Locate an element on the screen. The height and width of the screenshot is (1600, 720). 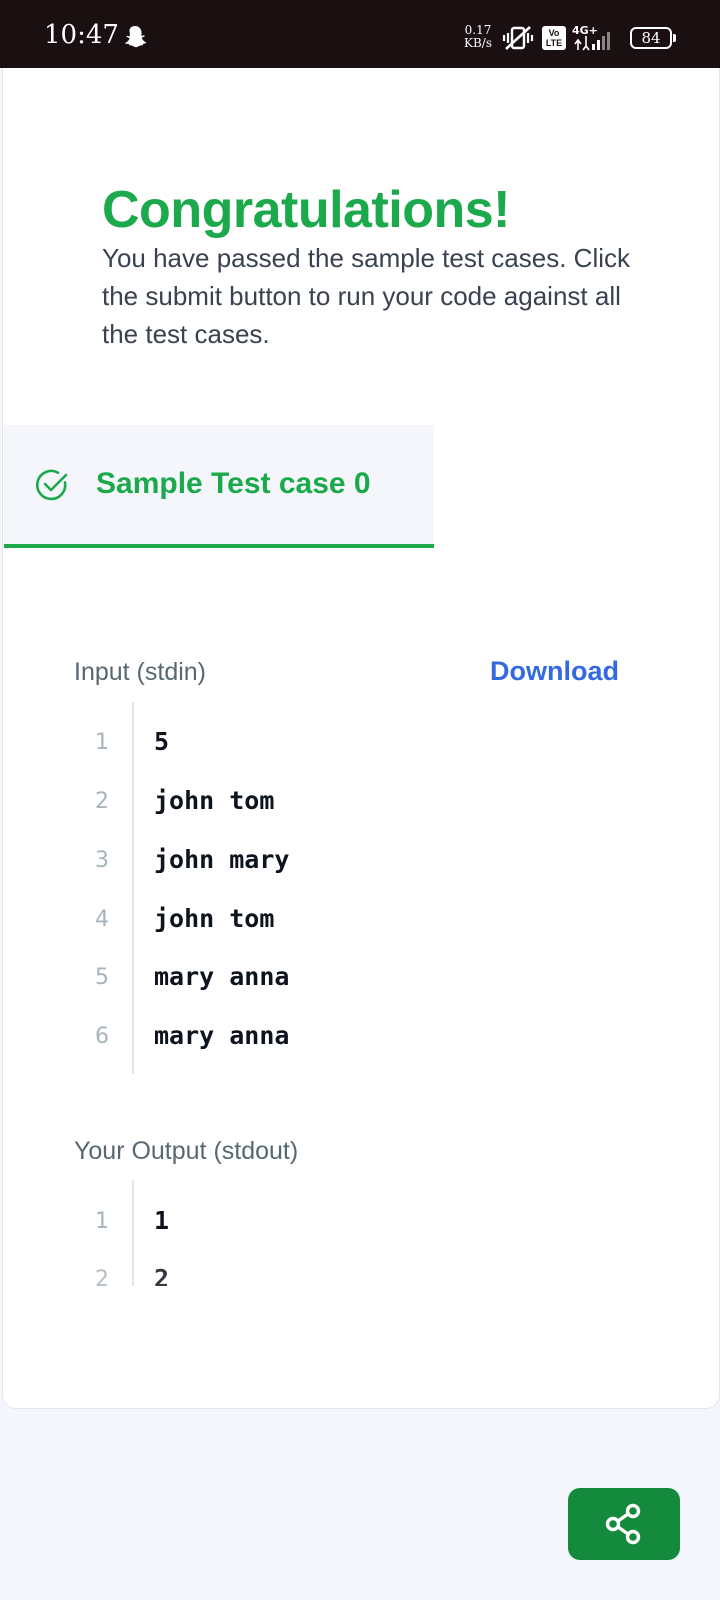
result-title: Congratulations! is located at coordinates (306, 210).